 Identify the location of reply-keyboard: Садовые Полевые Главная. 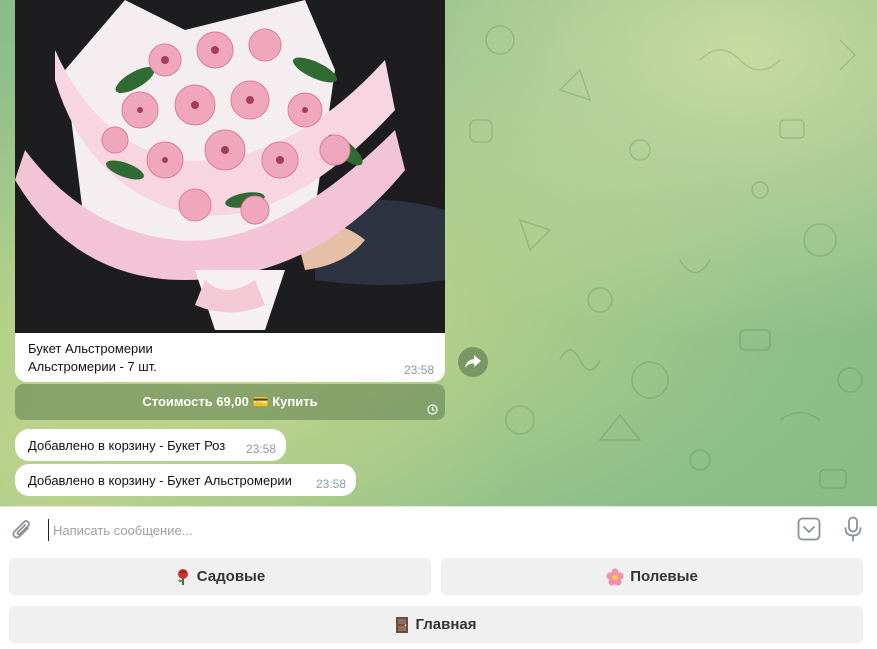
(438, 600).